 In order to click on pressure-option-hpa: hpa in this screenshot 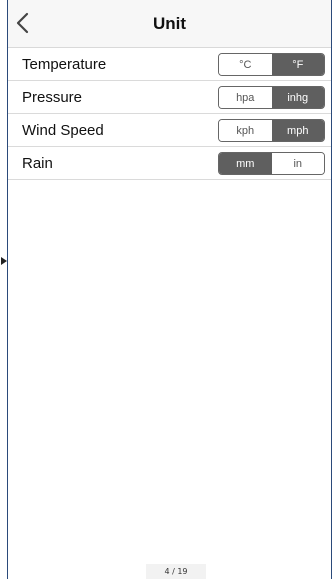, I will do `click(245, 97)`.